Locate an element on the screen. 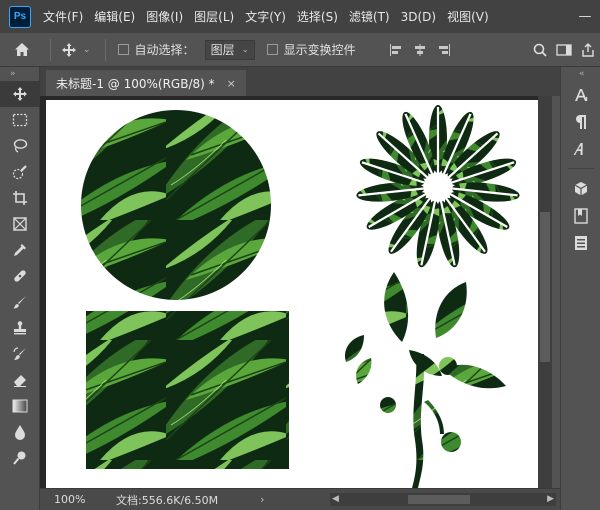  tools-panel: » is located at coordinates (20, 288).